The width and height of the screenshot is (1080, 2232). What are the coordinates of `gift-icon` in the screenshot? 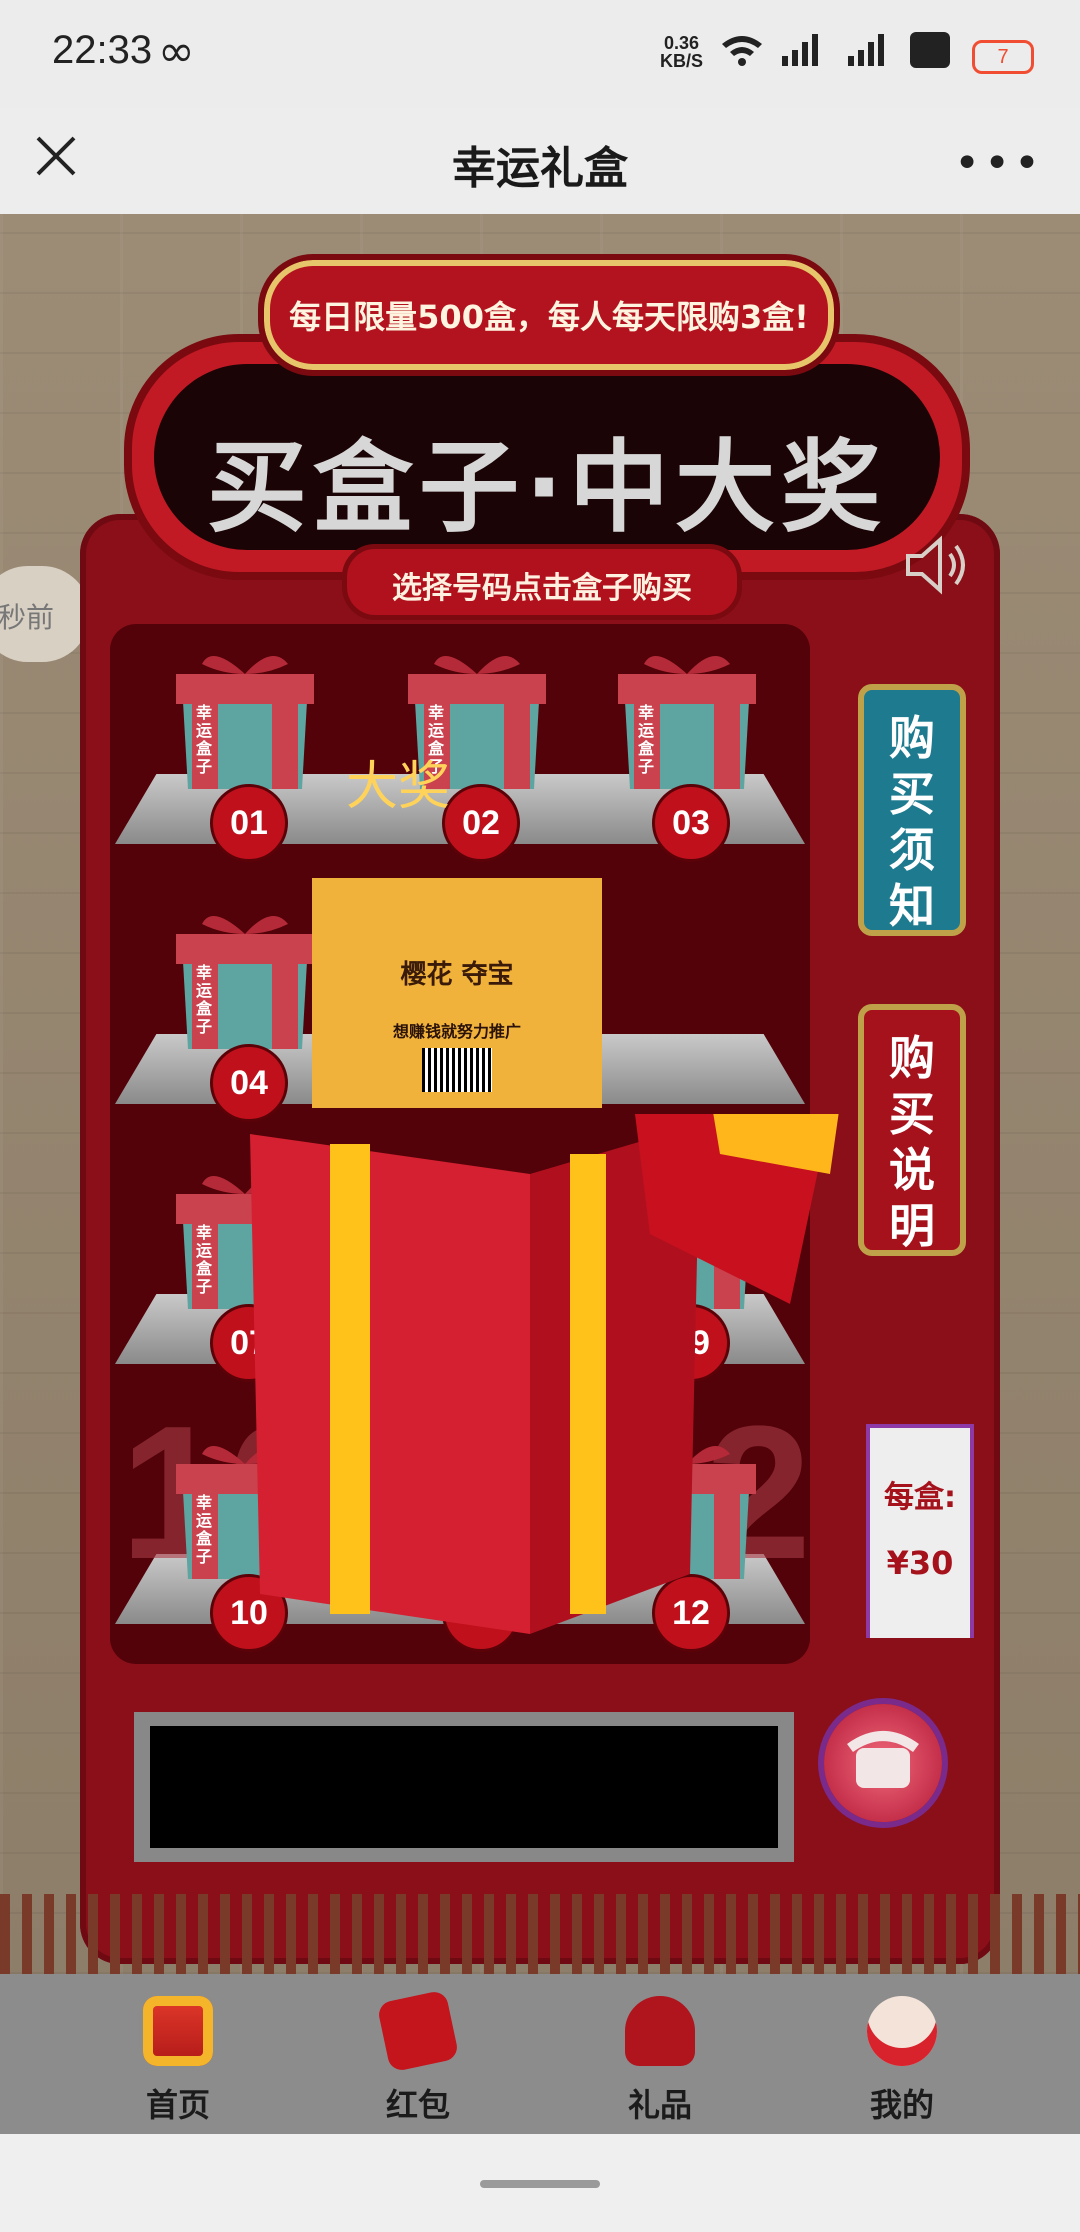 It's located at (178, 2031).